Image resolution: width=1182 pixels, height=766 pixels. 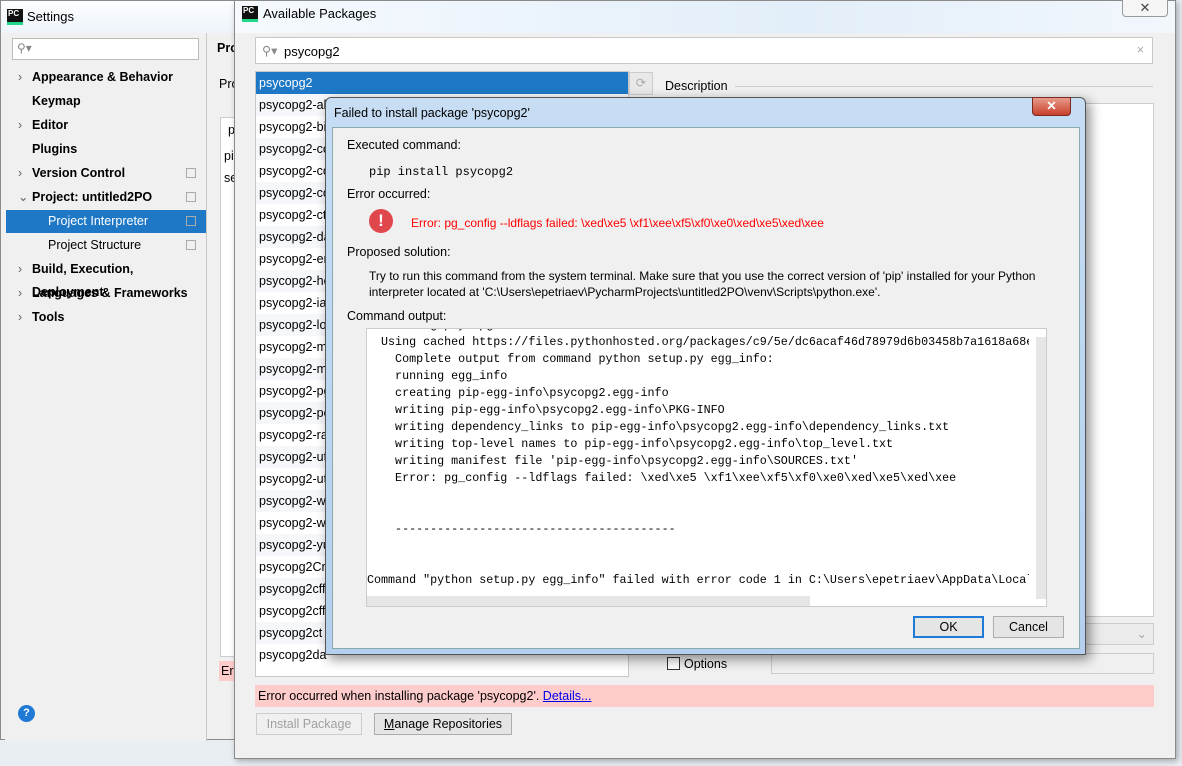 What do you see at coordinates (79, 173) in the screenshot?
I see `sidebar-item-label: Version Control` at bounding box center [79, 173].